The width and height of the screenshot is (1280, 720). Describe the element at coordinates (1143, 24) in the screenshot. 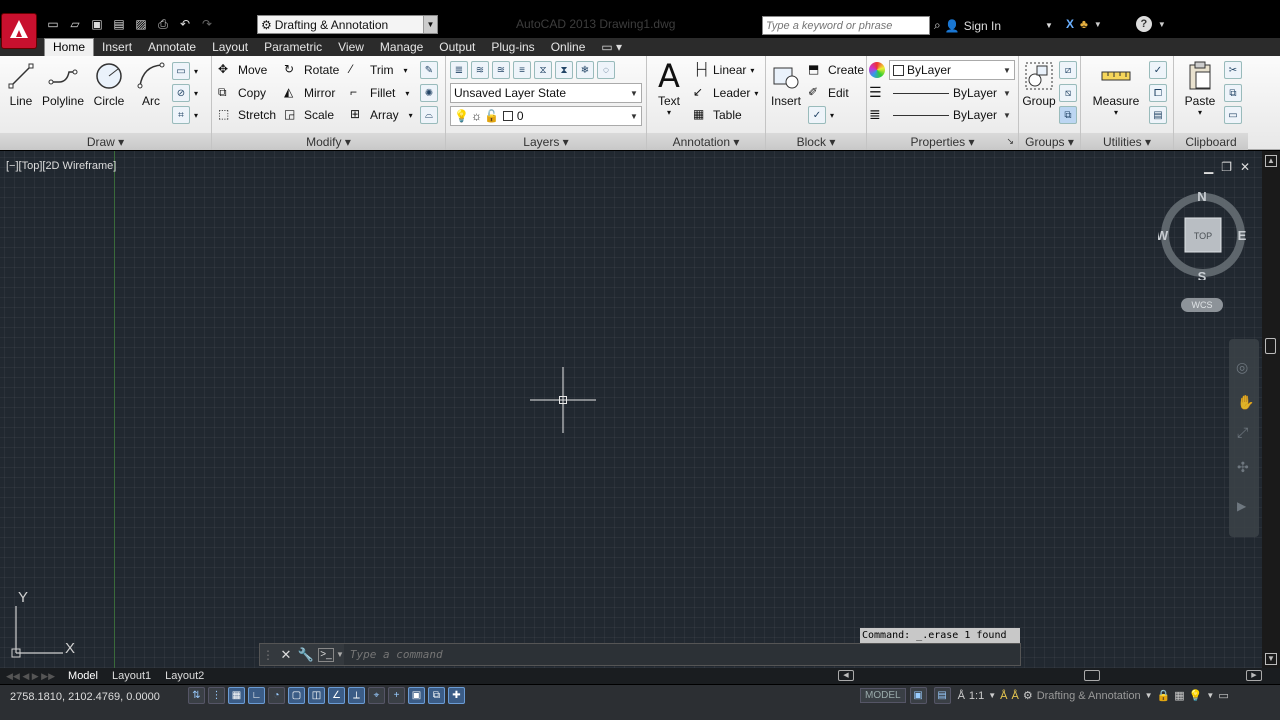

I see `help-icon: ?` at that location.